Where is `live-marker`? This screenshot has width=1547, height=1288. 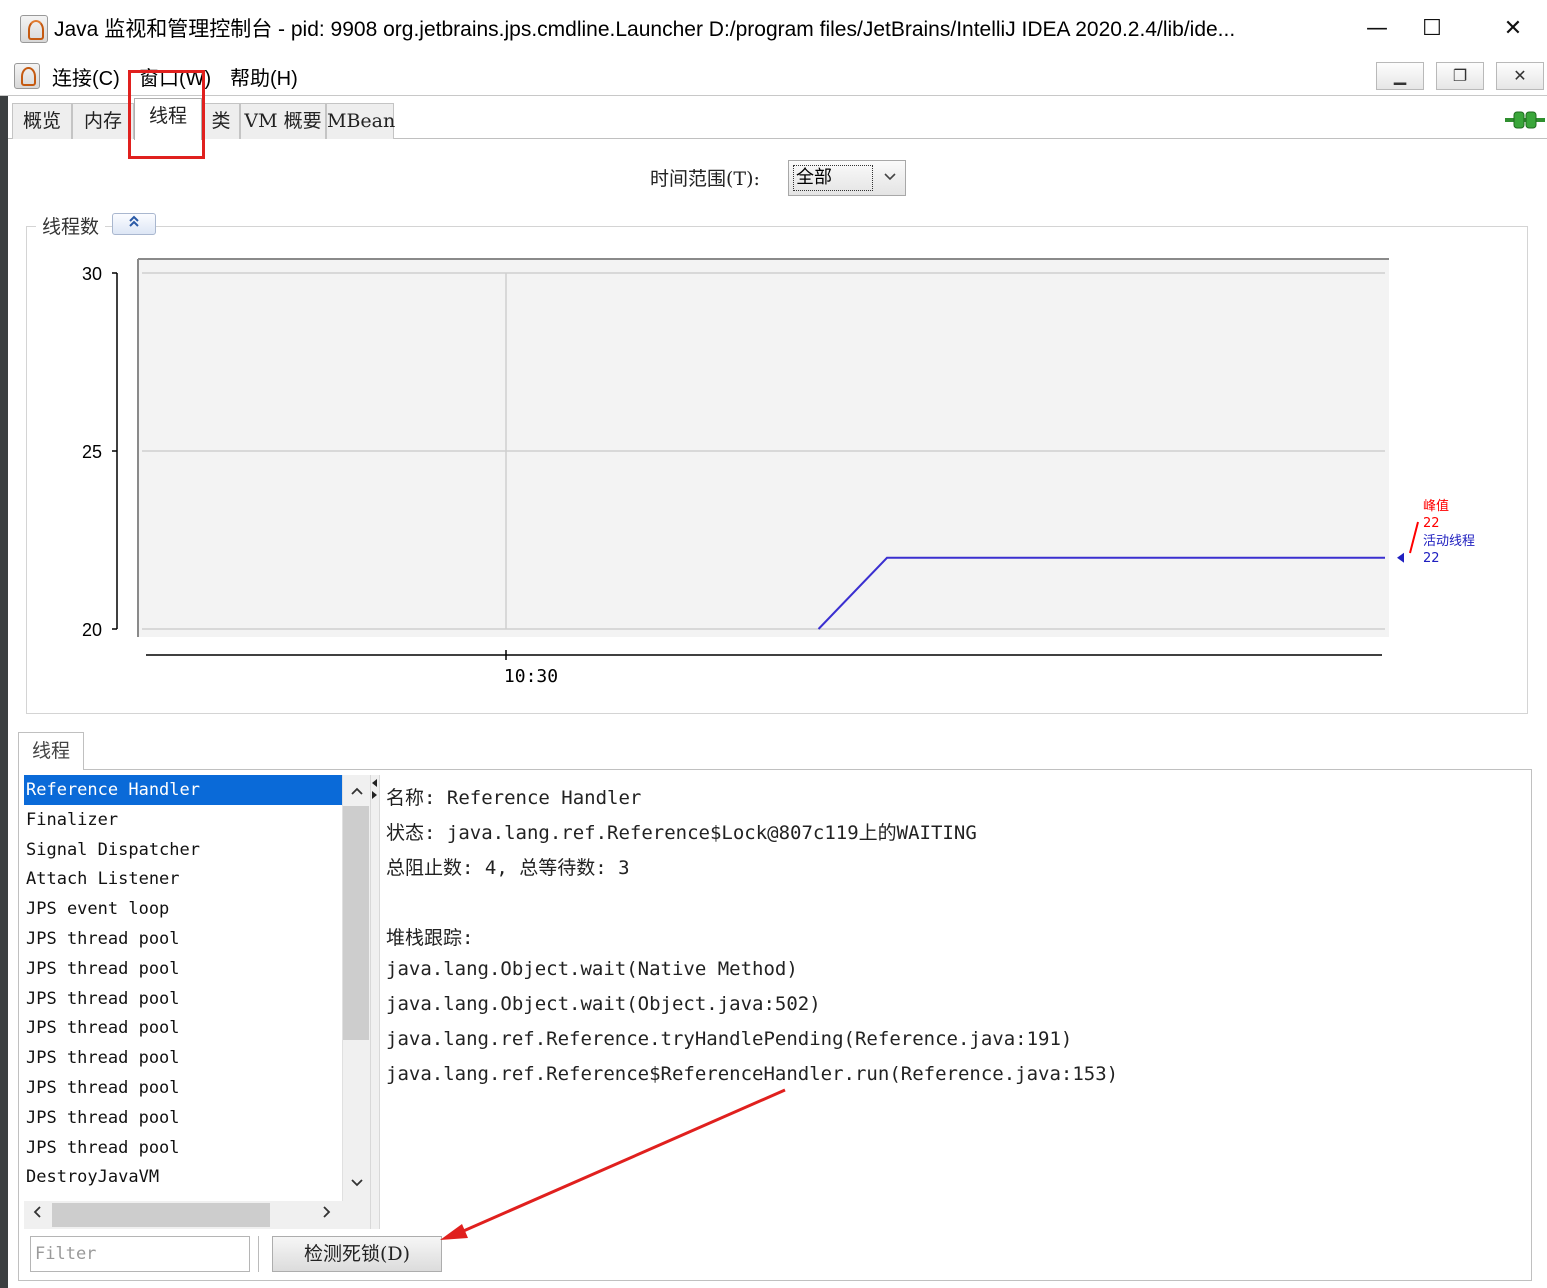
live-marker is located at coordinates (1400, 557).